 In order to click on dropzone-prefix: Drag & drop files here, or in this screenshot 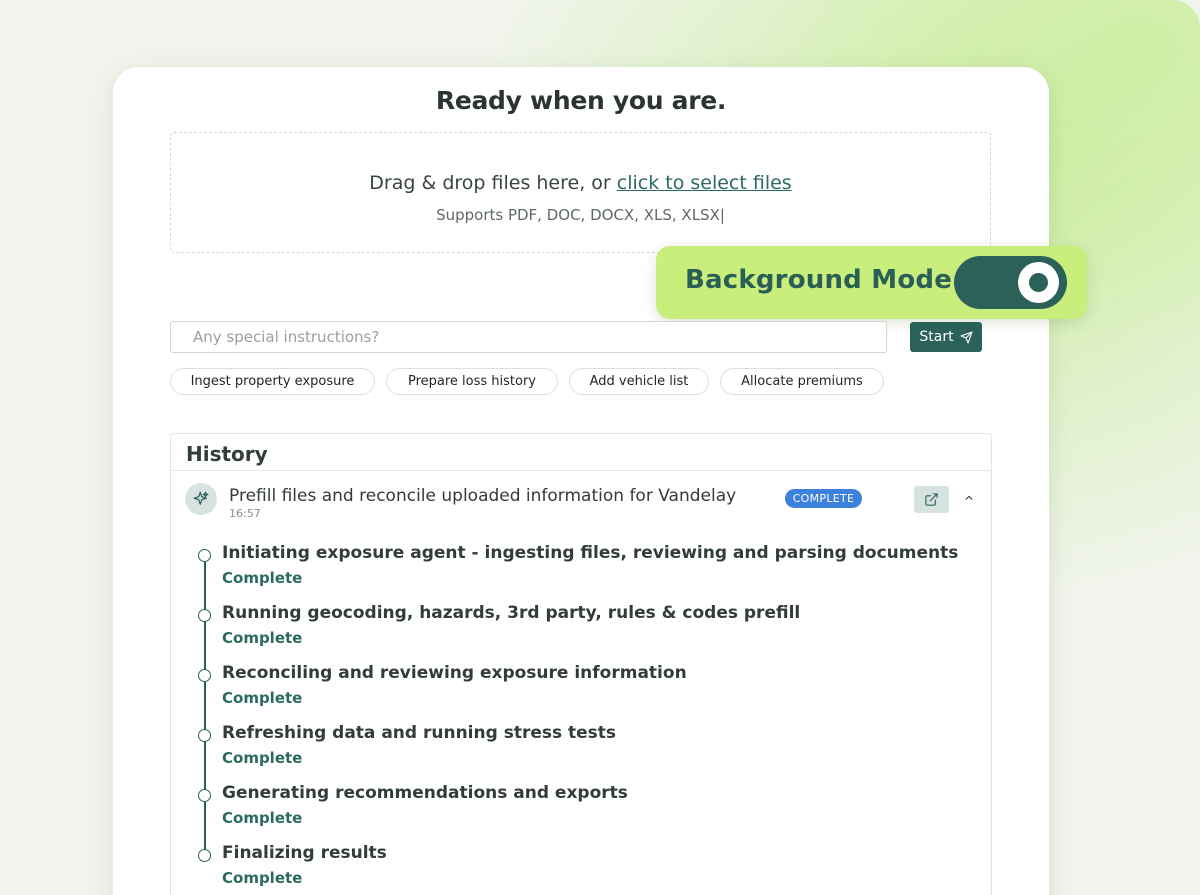, I will do `click(493, 183)`.